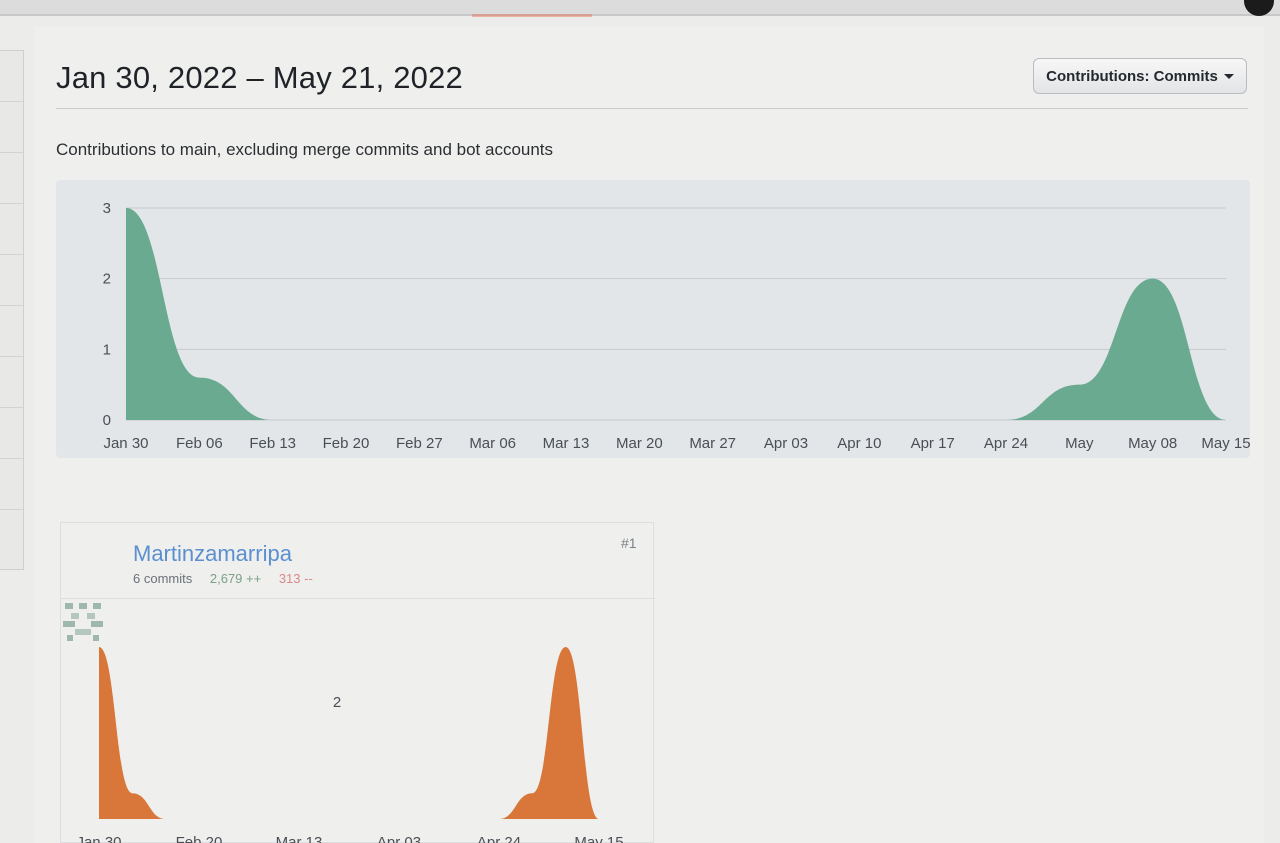 This screenshot has width=1280, height=843. Describe the element at coordinates (652, 108) in the screenshot. I see `header-divider` at that location.